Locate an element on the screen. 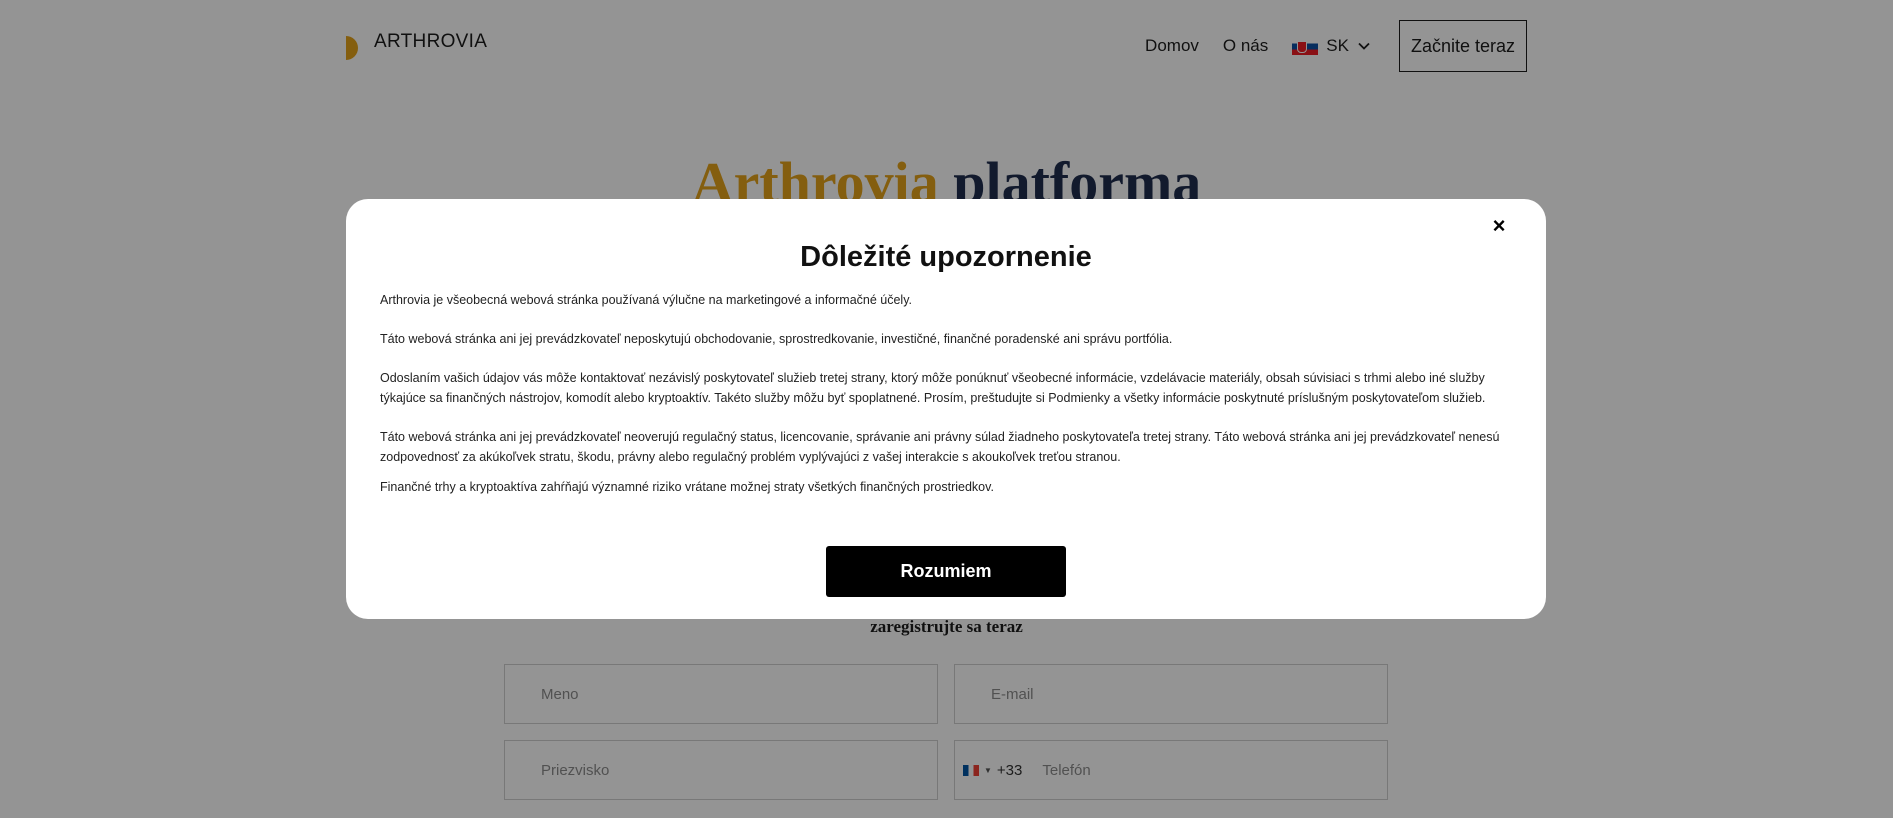  close-icon: × is located at coordinates (1499, 226).